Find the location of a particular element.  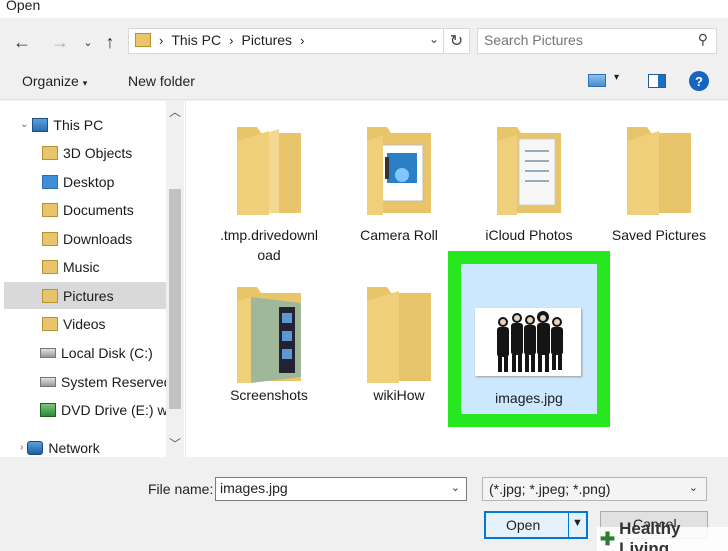

view-options-icon is located at coordinates (597, 83).